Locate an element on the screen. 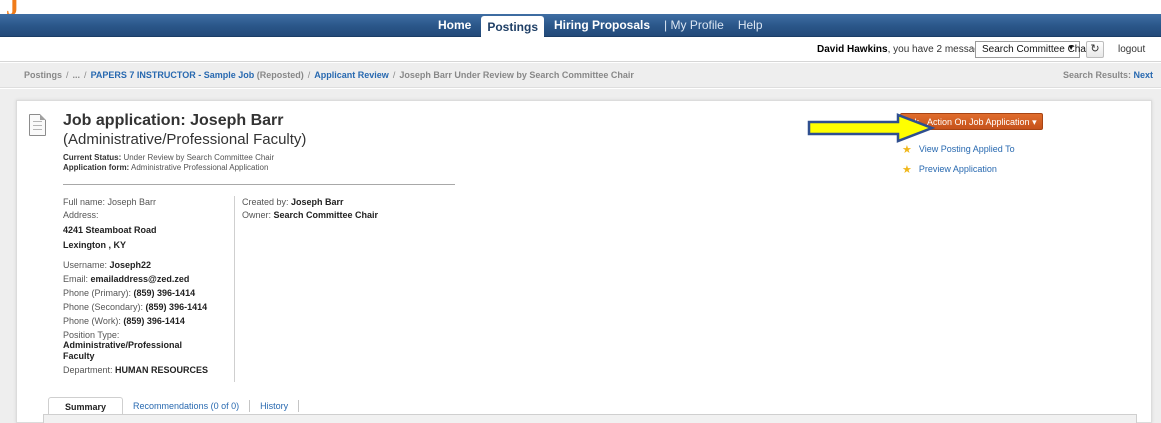  created-by: Created by: Joseph Barr is located at coordinates (293, 202).